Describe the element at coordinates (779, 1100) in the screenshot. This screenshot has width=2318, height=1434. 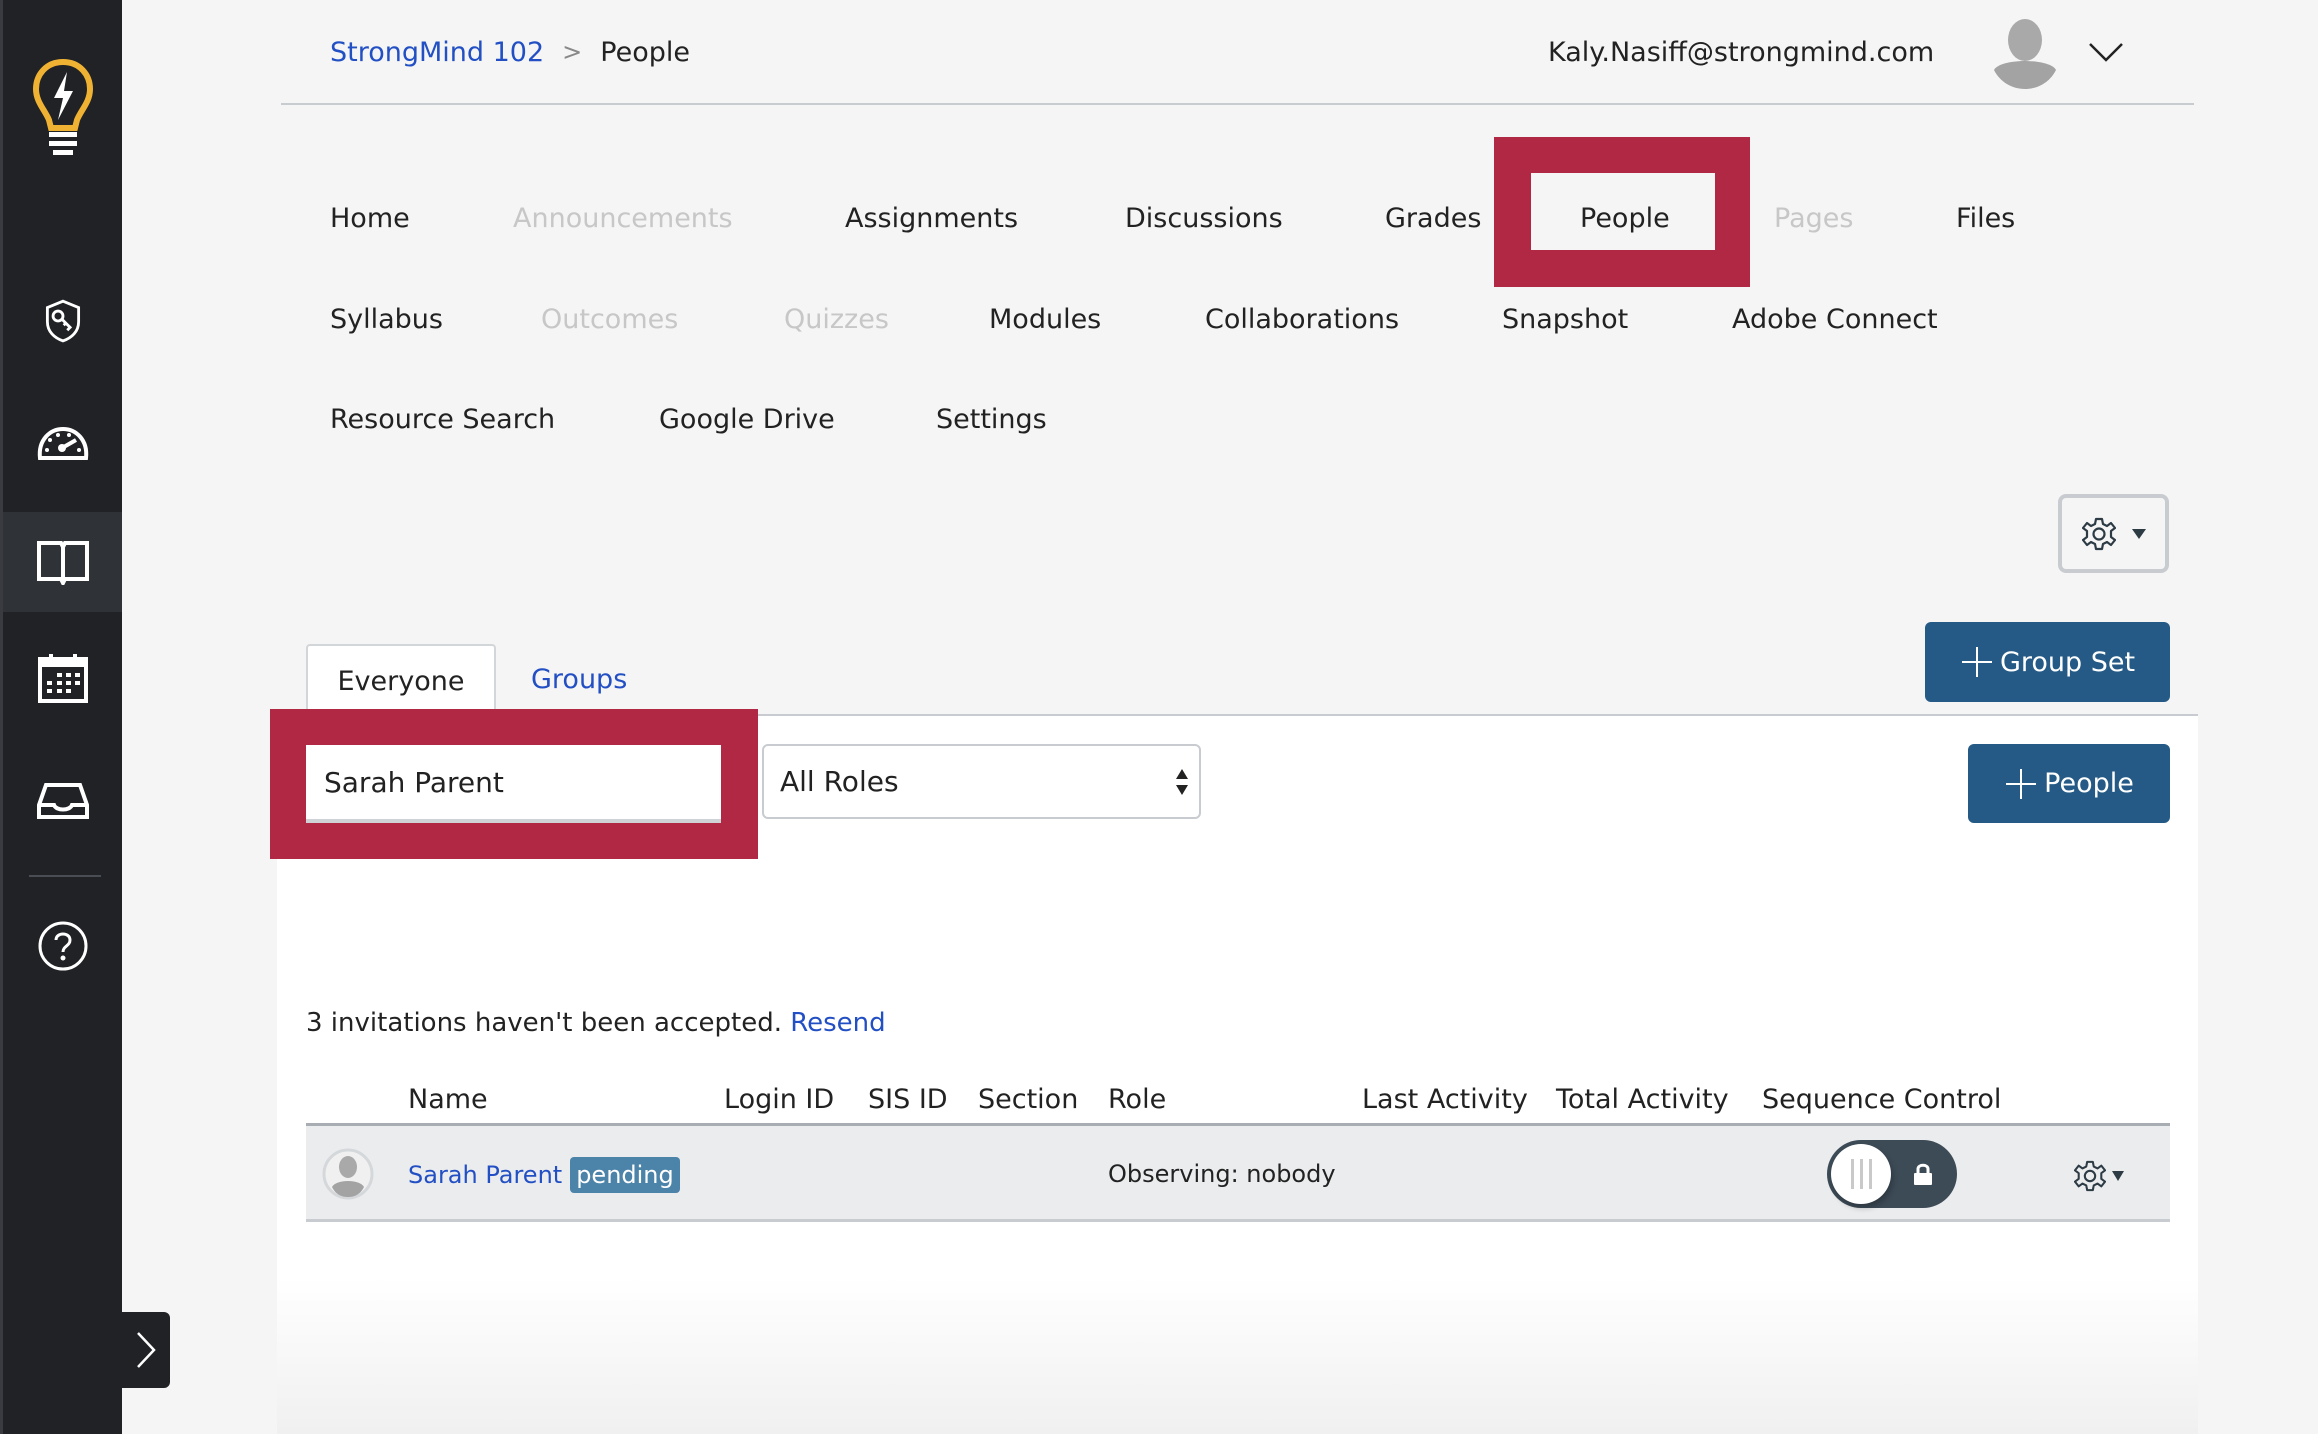
I see `column-header-login-id: Login ID` at that location.